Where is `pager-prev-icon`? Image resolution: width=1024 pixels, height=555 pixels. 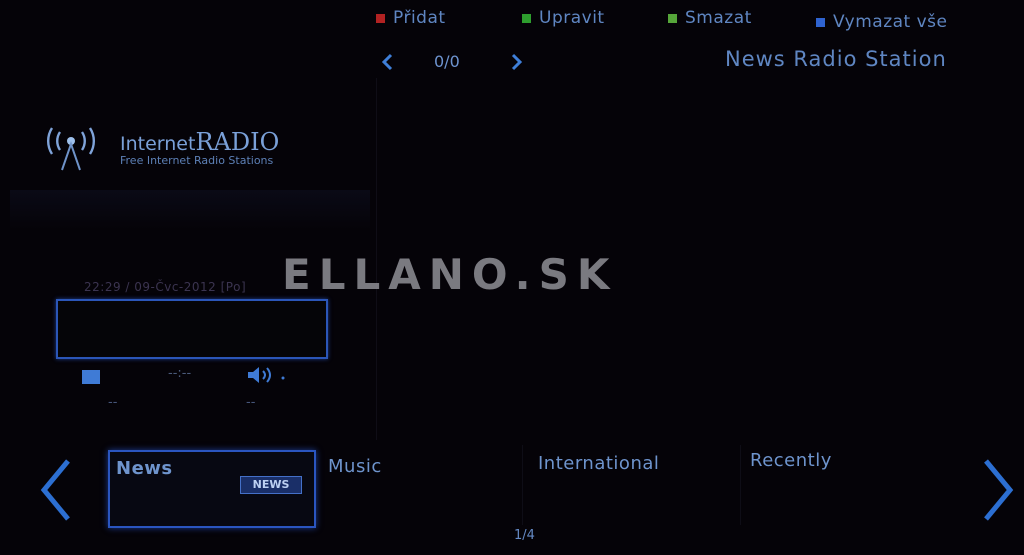 pager-prev-icon is located at coordinates (387, 62).